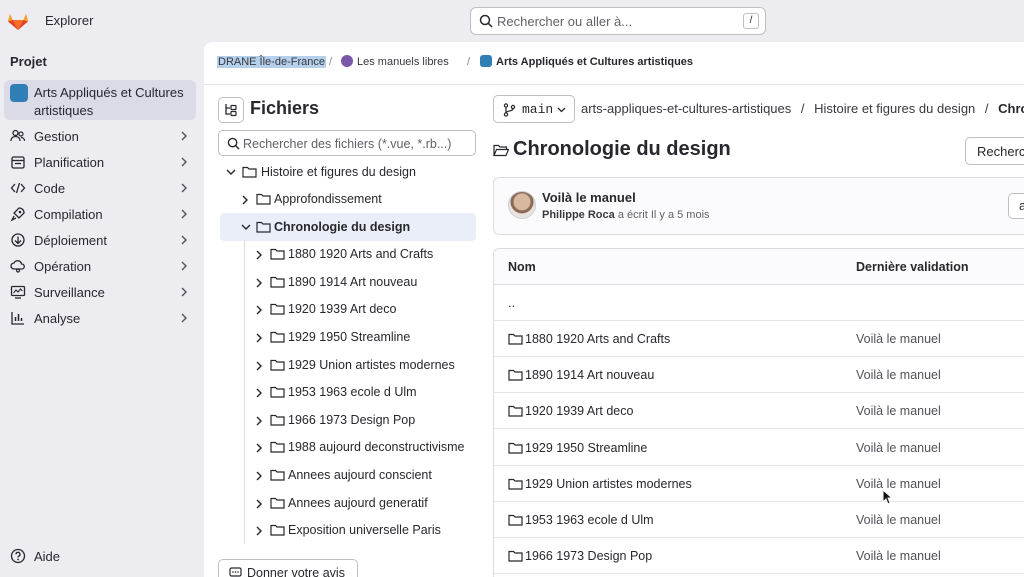 This screenshot has width=1024, height=577. I want to click on sidebar-item-compilation: Compilation, so click(100, 214).